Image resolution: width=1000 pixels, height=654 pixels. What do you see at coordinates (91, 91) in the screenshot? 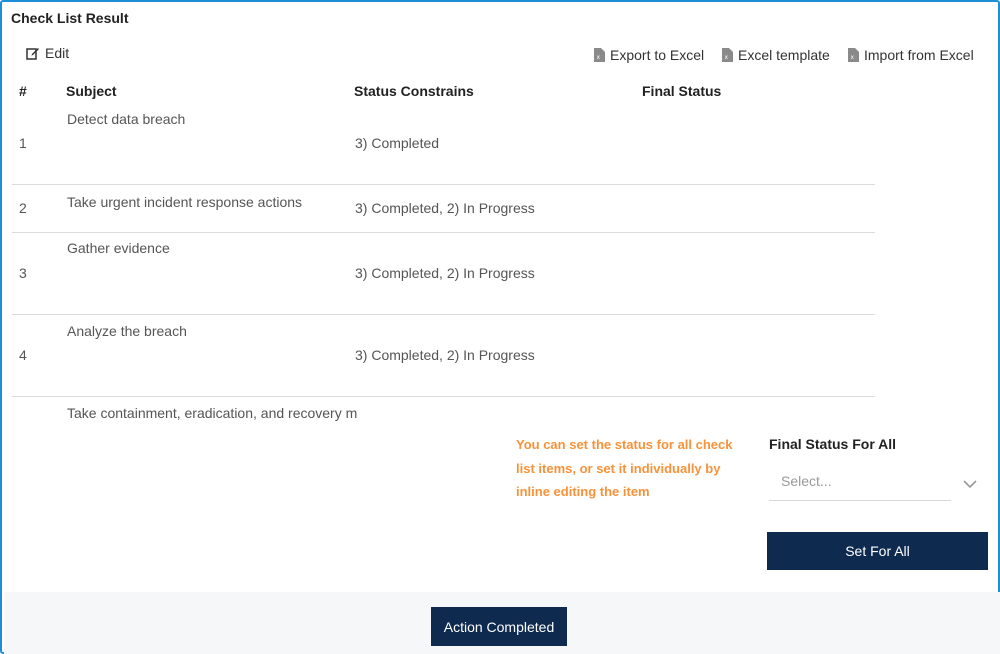
I see `column-header-subject: Subject` at bounding box center [91, 91].